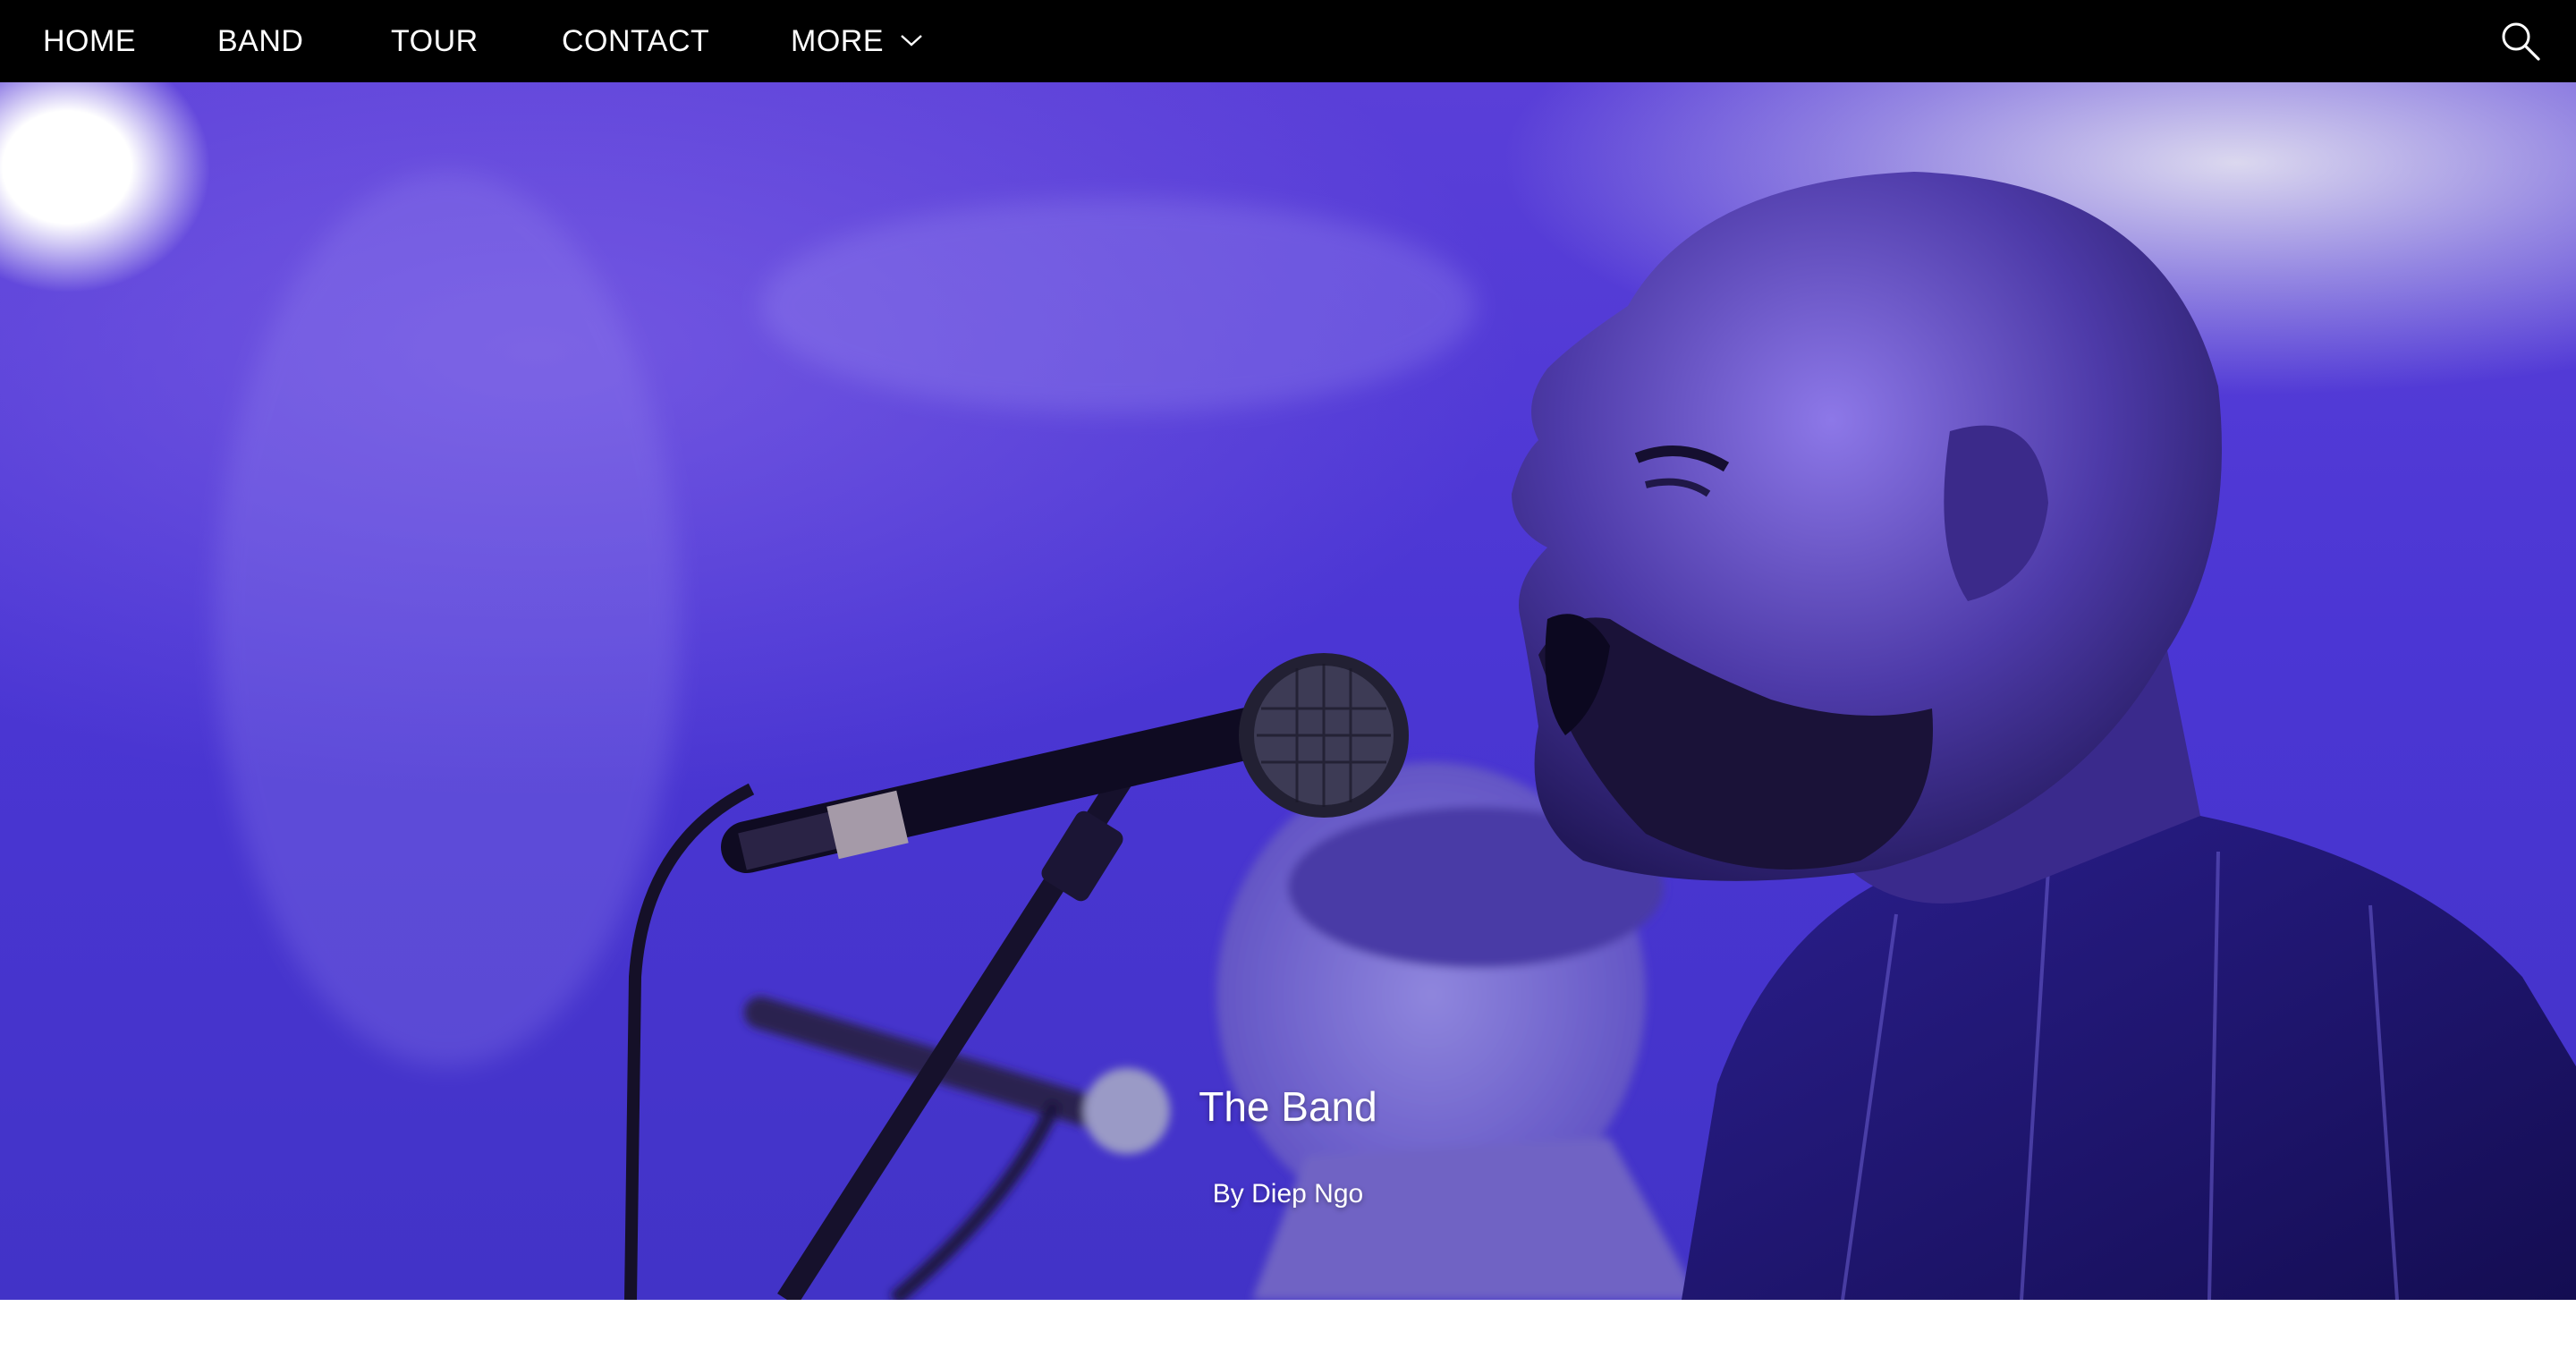 The image size is (2576, 1349). I want to click on chevron-down-icon, so click(911, 41).